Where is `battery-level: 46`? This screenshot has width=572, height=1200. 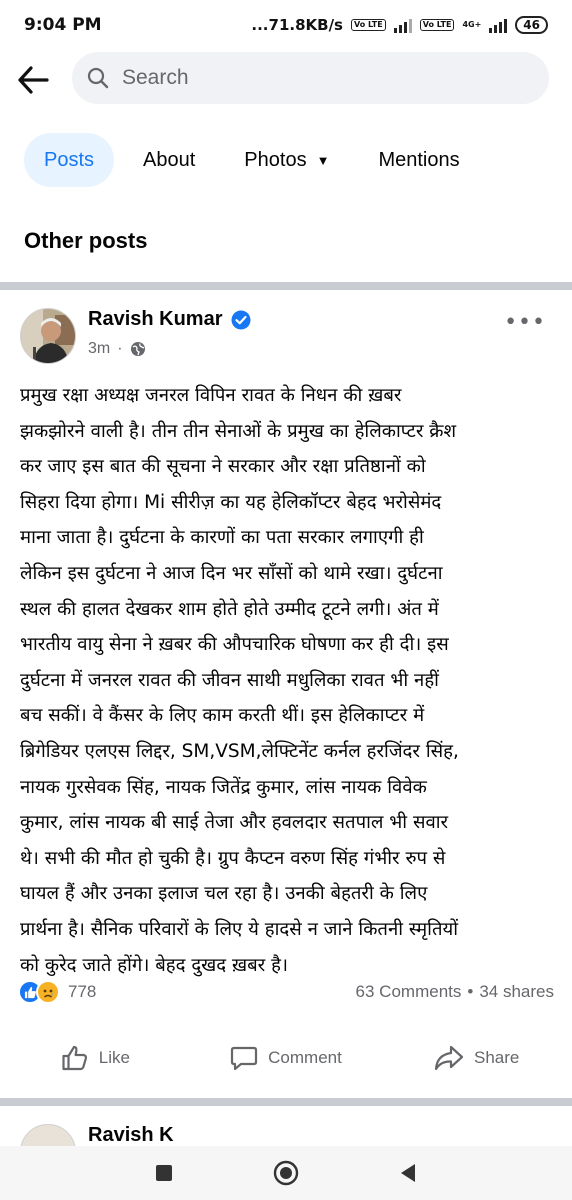 battery-level: 46 is located at coordinates (531, 25).